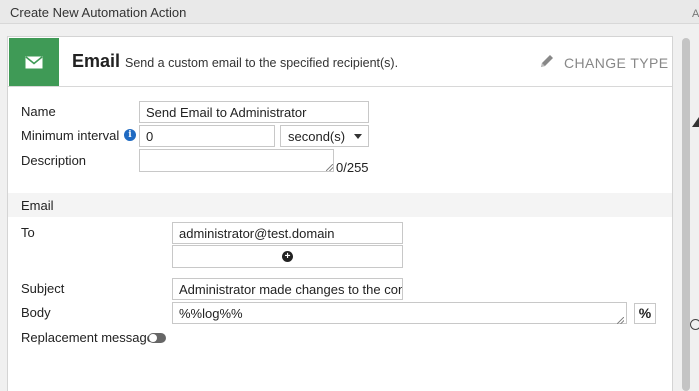 The width and height of the screenshot is (699, 391). What do you see at coordinates (686, 214) in the screenshot?
I see `scrollbar` at bounding box center [686, 214].